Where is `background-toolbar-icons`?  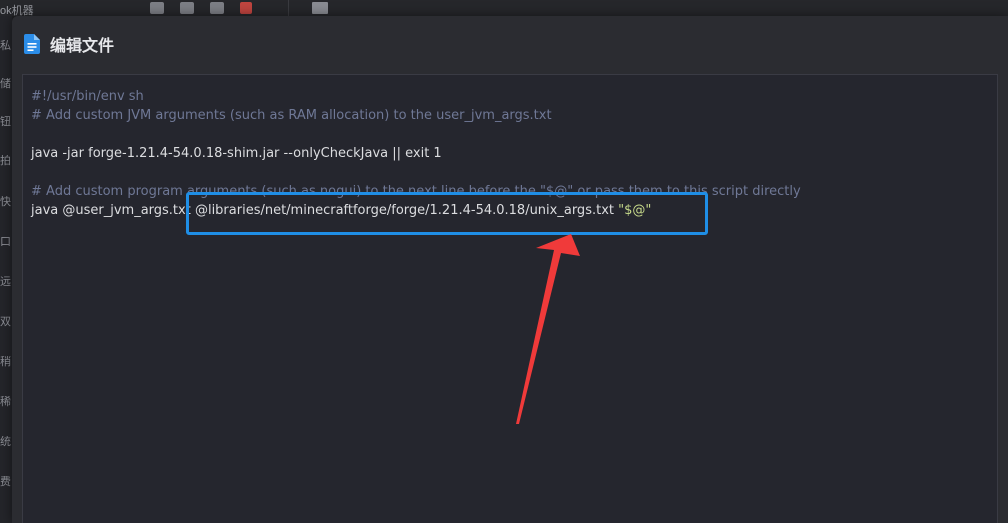 background-toolbar-icons is located at coordinates (201, 8).